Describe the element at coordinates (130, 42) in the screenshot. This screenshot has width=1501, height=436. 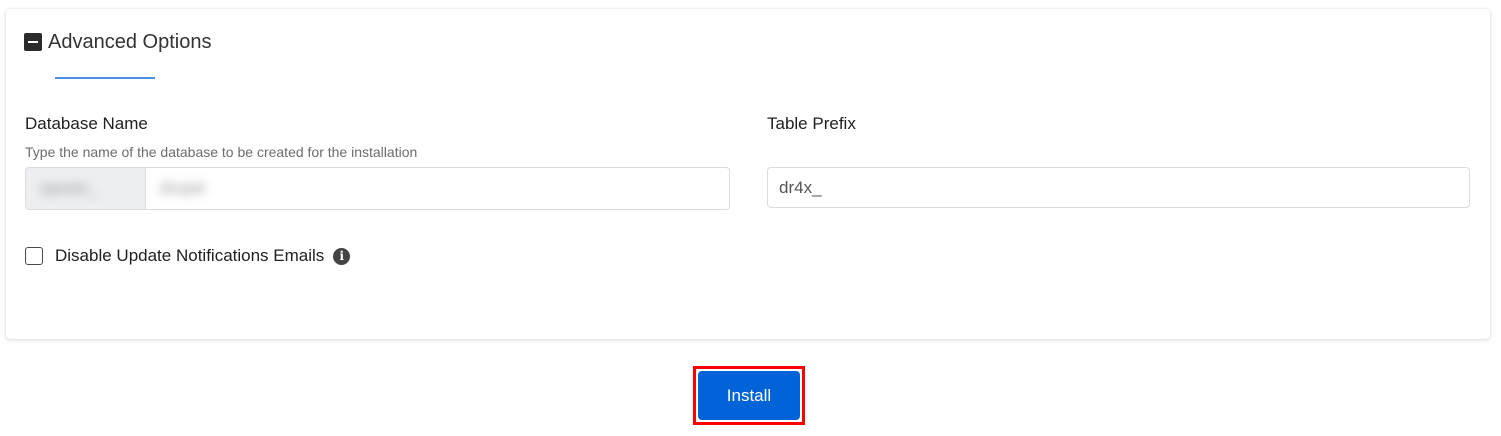
I see `advanced-options-title: Advanced Options` at that location.